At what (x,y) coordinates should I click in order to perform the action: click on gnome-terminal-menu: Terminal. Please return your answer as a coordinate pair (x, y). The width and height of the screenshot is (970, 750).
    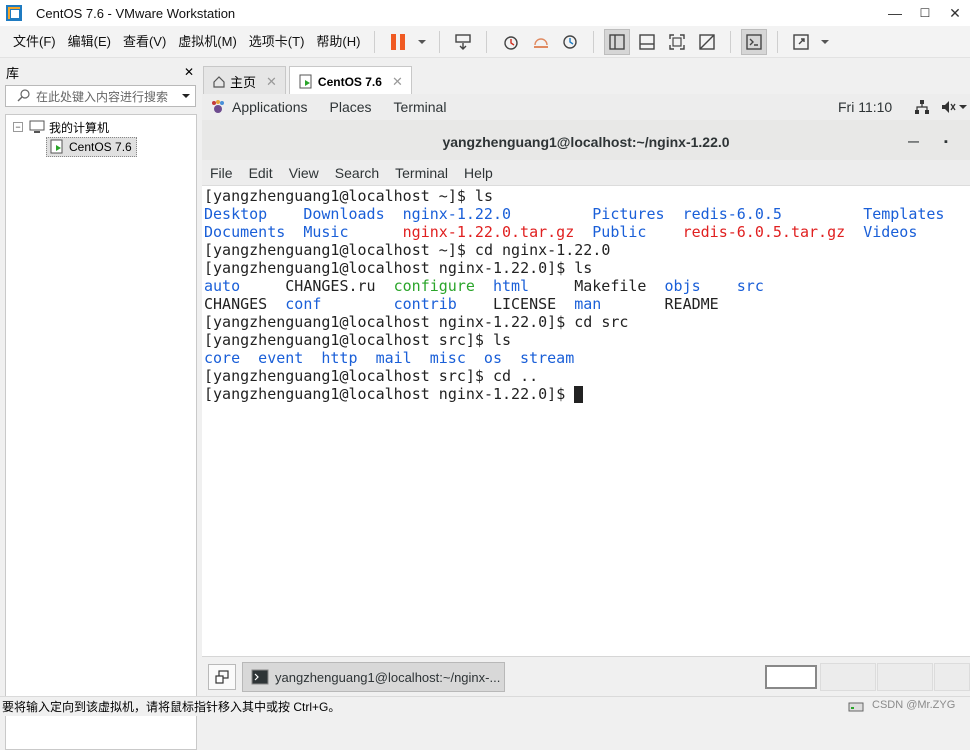
    Looking at the image, I should click on (420, 107).